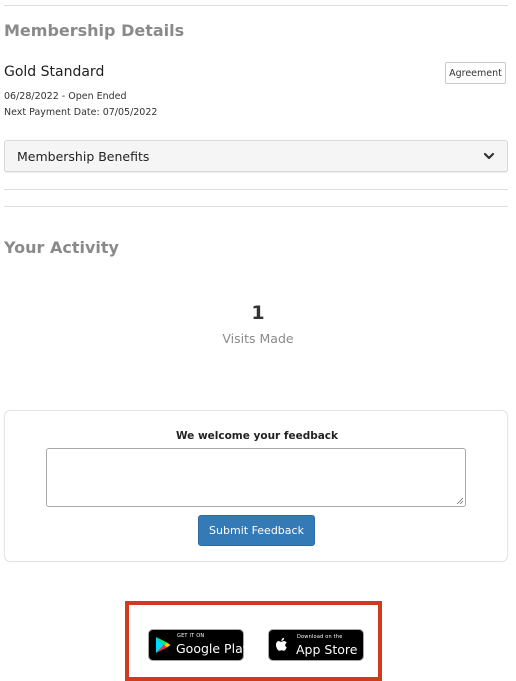 This screenshot has height=681, width=516. What do you see at coordinates (94, 30) in the screenshot?
I see `membership-details-heading: Membership Details` at bounding box center [94, 30].